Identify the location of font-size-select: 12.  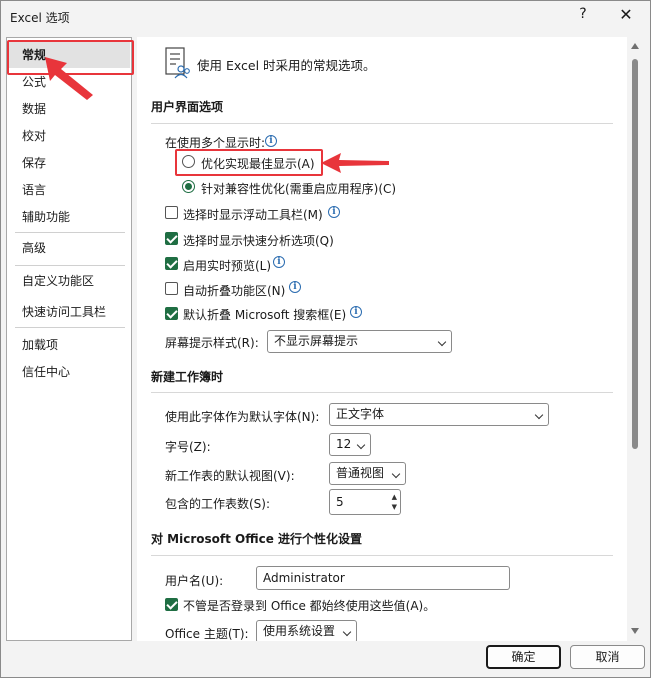
(350, 444).